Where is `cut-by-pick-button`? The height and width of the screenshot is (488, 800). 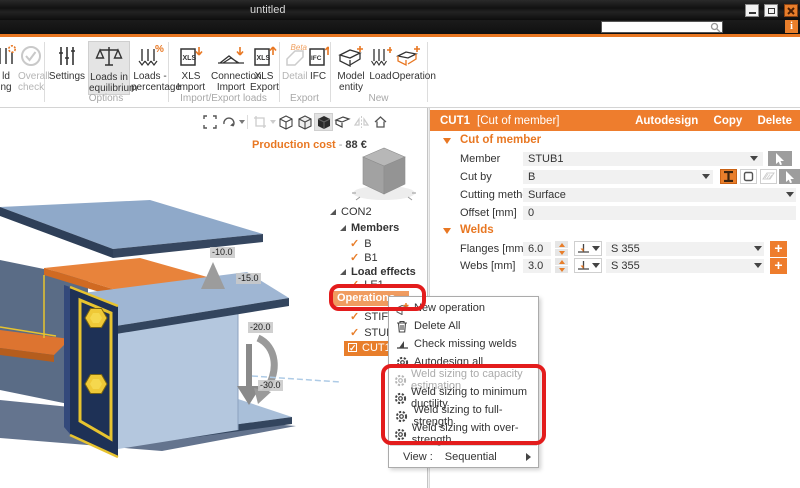 cut-by-pick-button is located at coordinates (789, 176).